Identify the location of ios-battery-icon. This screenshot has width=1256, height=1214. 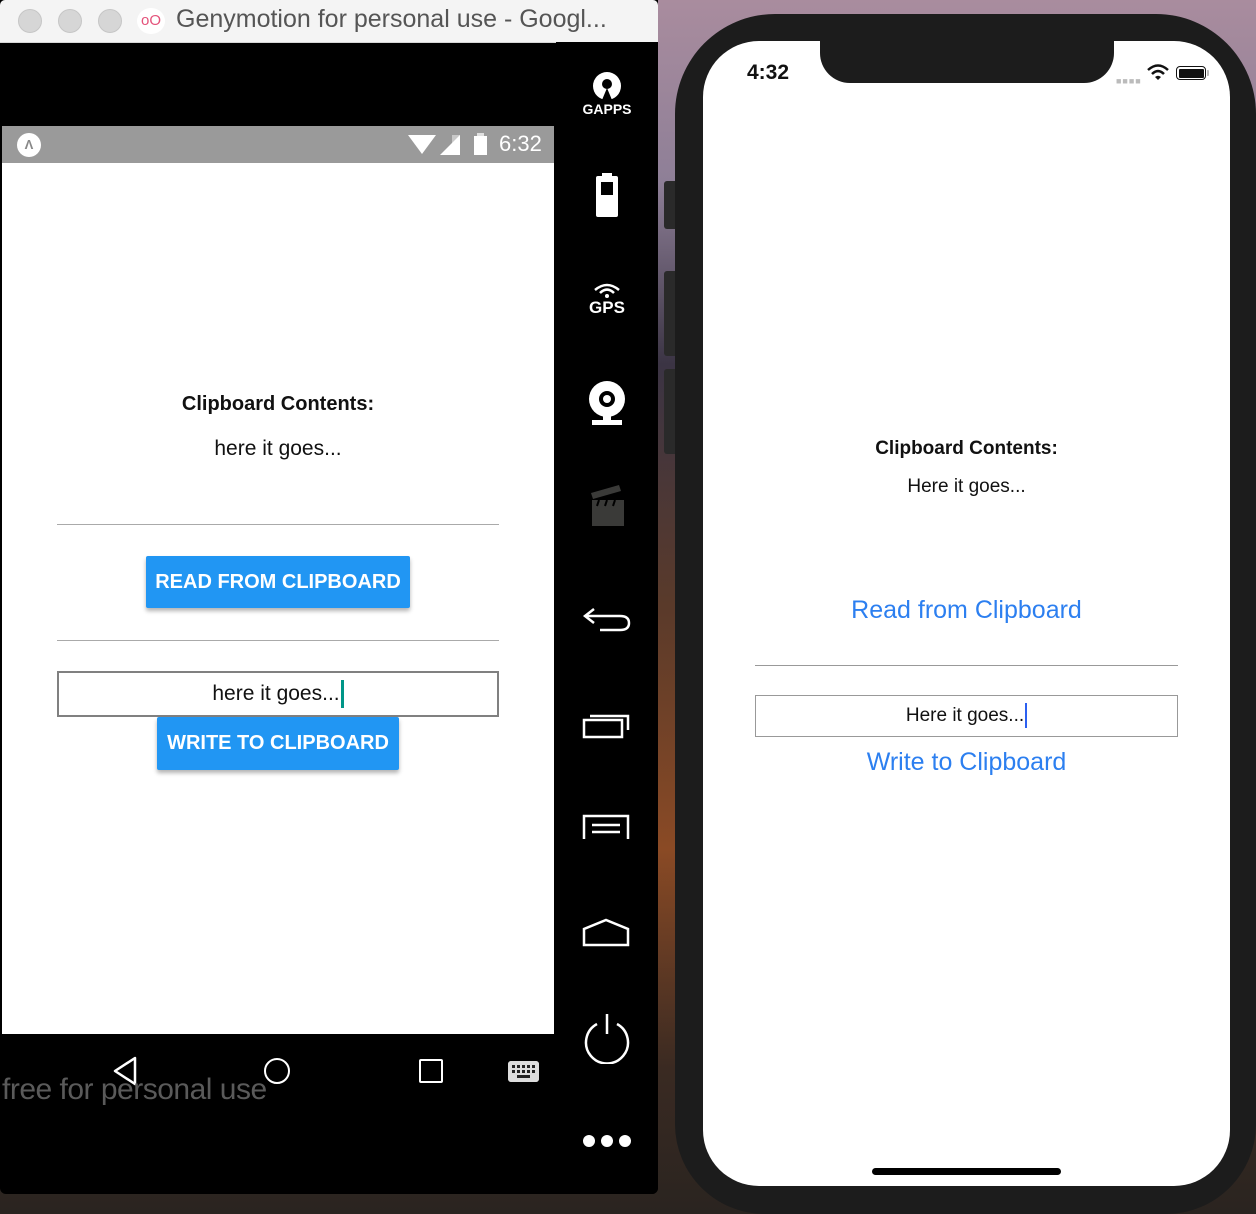
(1191, 73).